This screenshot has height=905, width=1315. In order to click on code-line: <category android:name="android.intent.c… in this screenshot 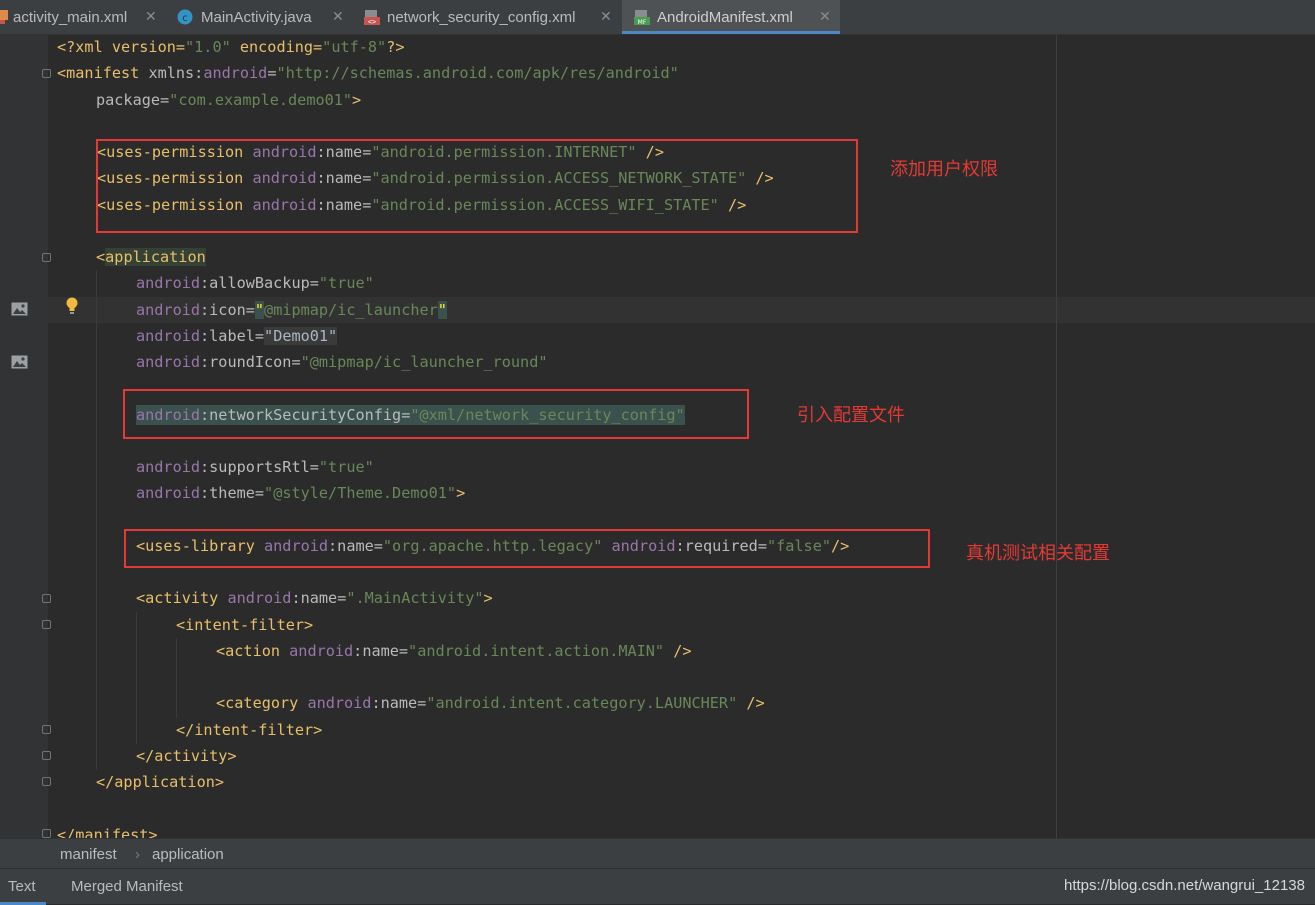, I will do `click(490, 703)`.